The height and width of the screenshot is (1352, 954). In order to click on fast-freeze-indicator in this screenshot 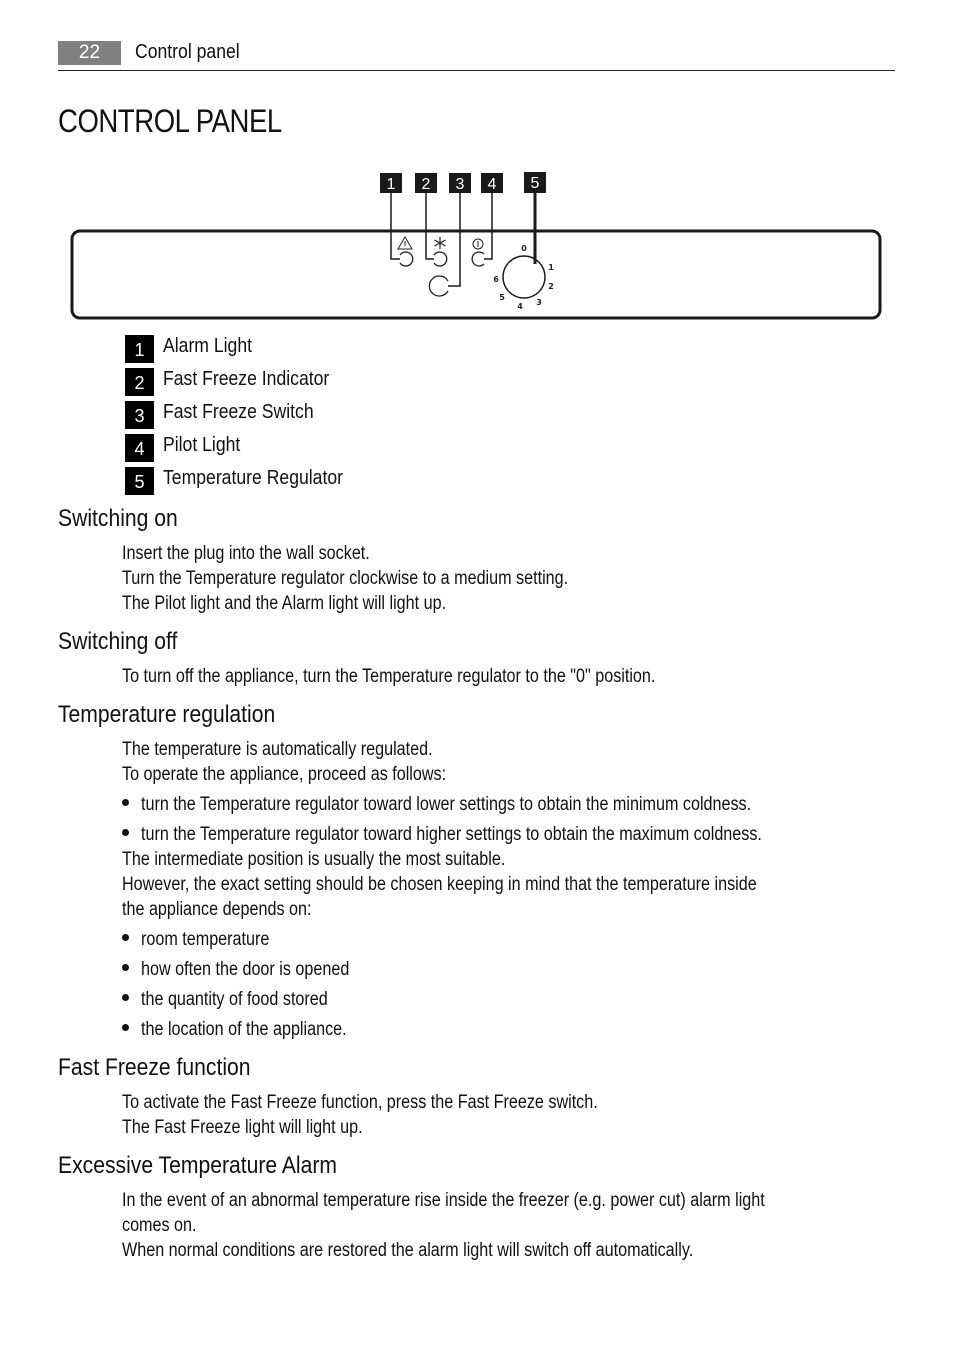, I will do `click(440, 252)`.